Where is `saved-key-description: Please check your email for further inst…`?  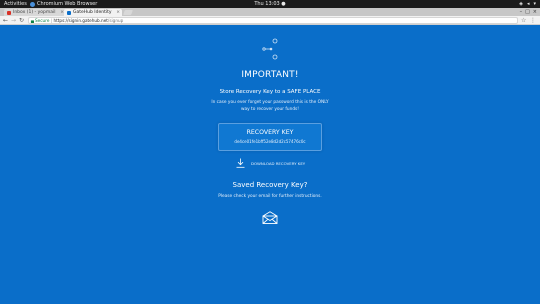
saved-key-description: Please check your email for further inst… is located at coordinates (270, 196).